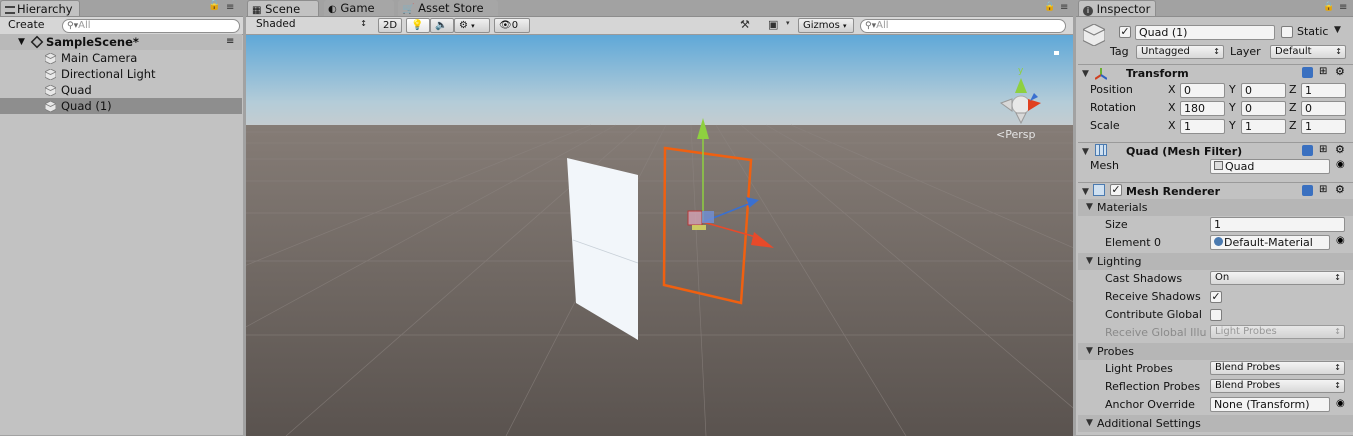  What do you see at coordinates (1328, 7) in the screenshot?
I see `inspector-lock-icon: 🔒` at bounding box center [1328, 7].